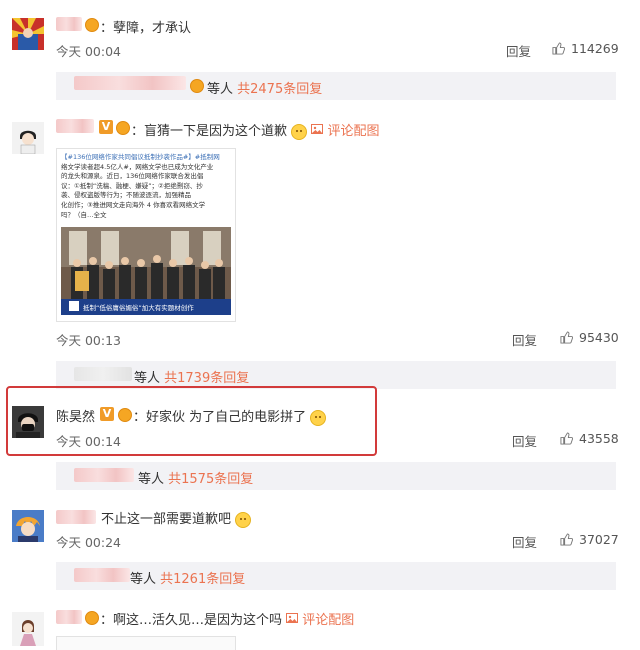 This screenshot has height=650, width=640. What do you see at coordinates (206, 378) in the screenshot?
I see `thread-reply-count: 共1739条回复` at bounding box center [206, 378].